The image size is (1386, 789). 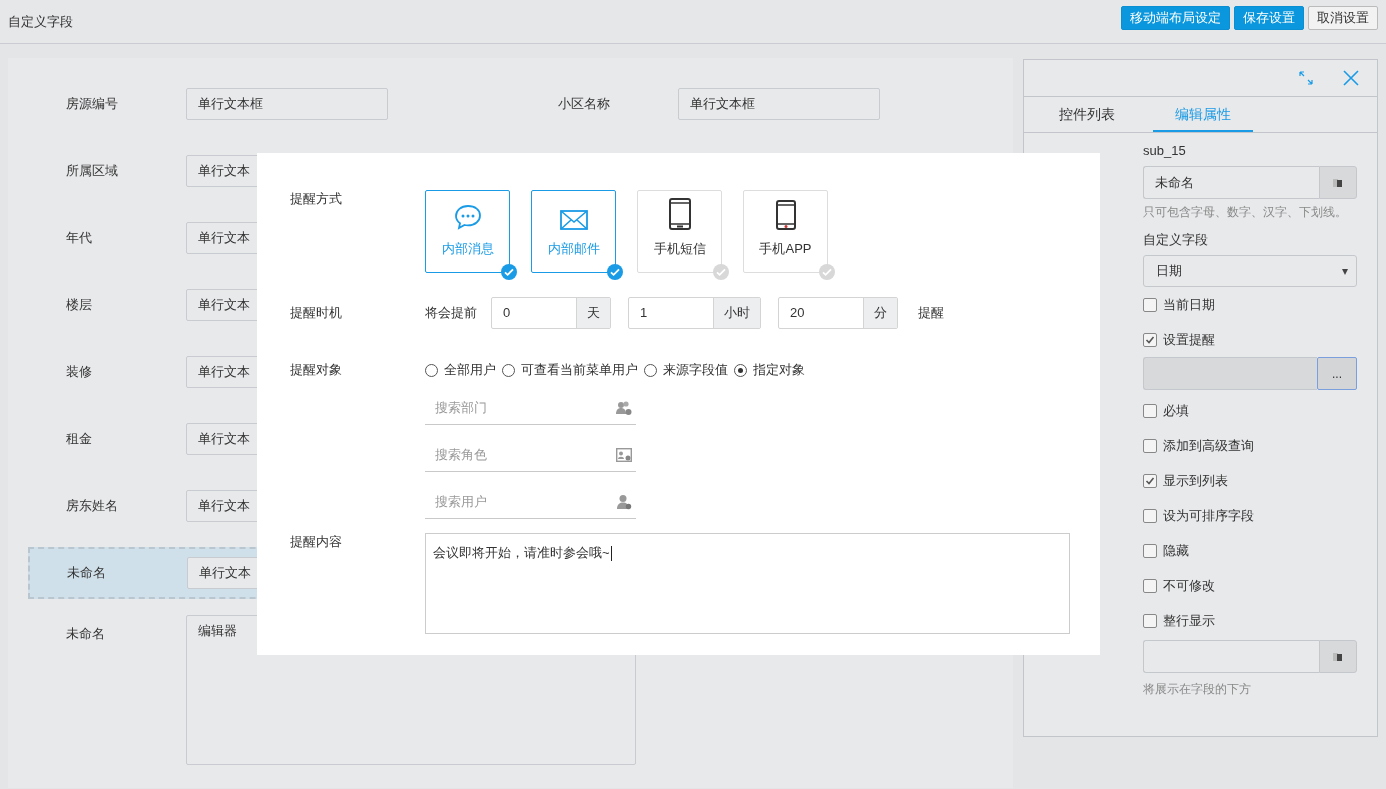 What do you see at coordinates (1189, 339) in the screenshot?
I see `checkbox-label: 设置提醒` at bounding box center [1189, 339].